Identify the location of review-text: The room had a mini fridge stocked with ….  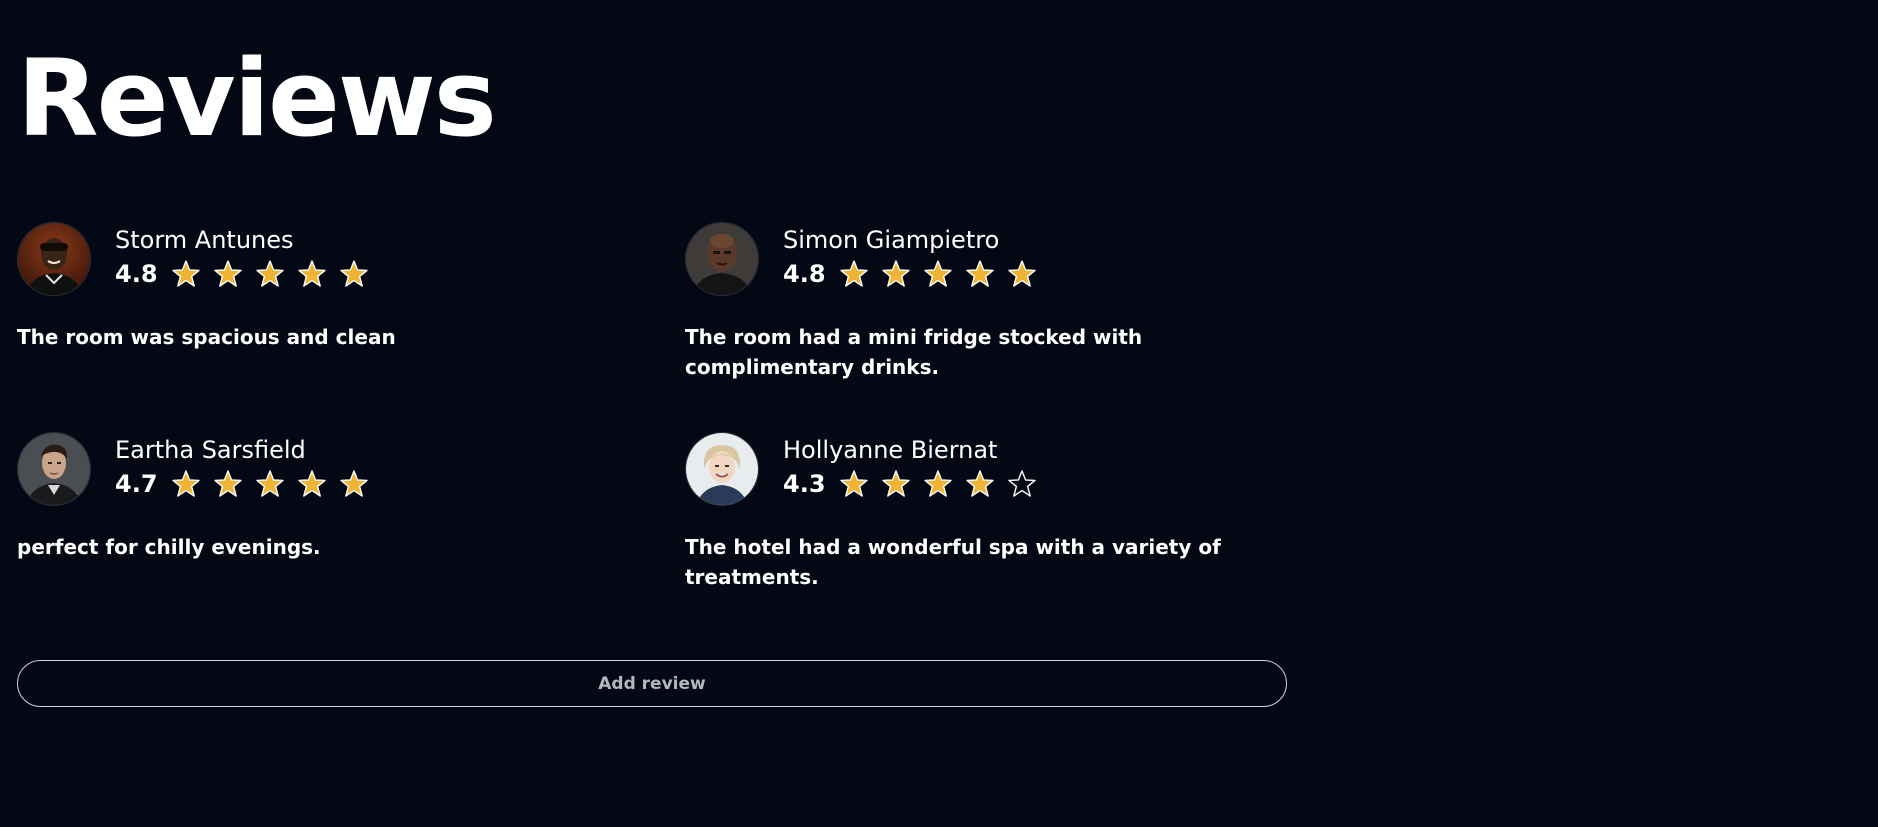
(914, 352).